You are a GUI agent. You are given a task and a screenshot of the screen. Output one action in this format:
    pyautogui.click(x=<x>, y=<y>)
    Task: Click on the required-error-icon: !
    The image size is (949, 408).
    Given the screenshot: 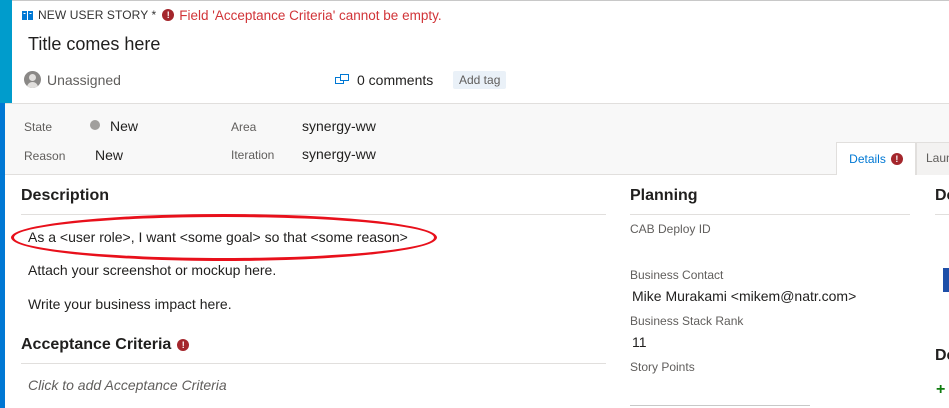 What is the action you would take?
    pyautogui.click(x=183, y=345)
    